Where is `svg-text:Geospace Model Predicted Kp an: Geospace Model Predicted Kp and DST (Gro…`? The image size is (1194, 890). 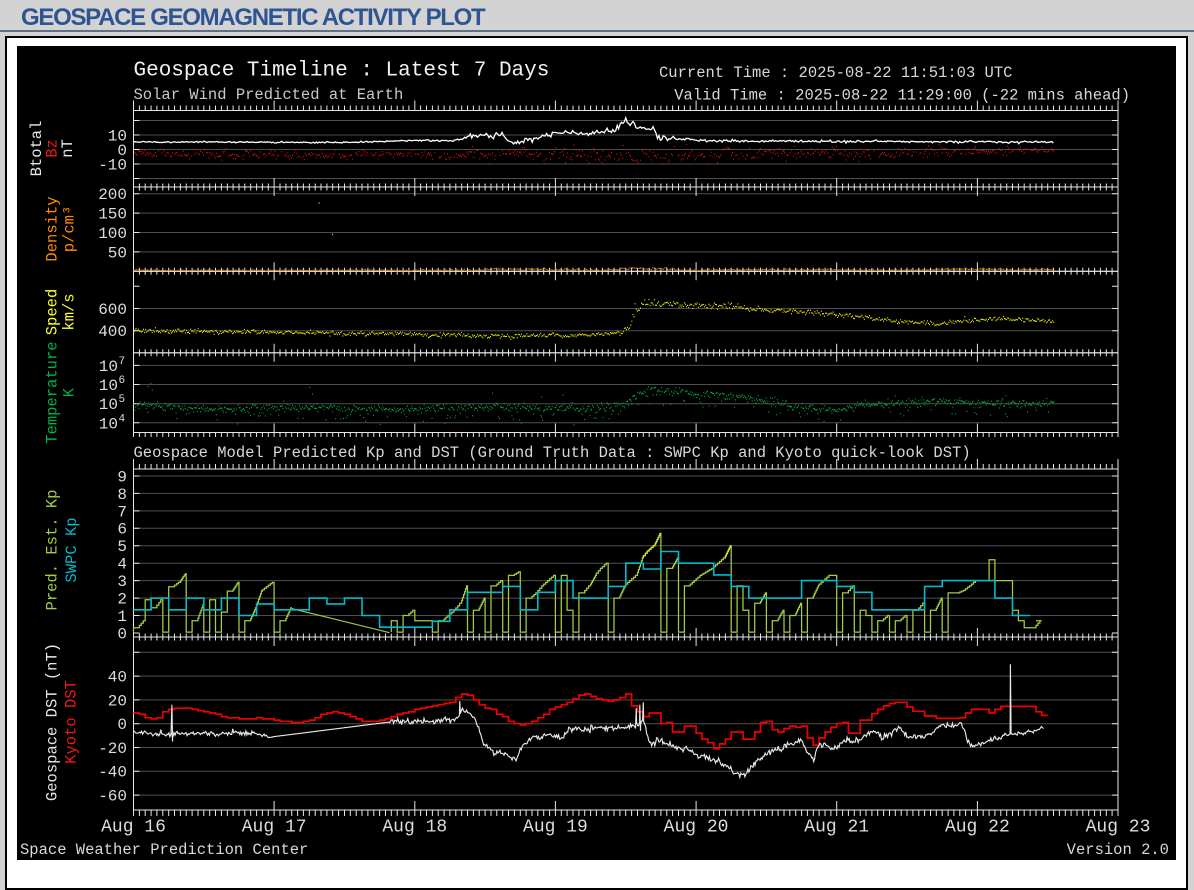
svg-text:Geospace Model Predicted Kp an: Geospace Model Predicted Kp and DST (Gro… is located at coordinates (552, 453).